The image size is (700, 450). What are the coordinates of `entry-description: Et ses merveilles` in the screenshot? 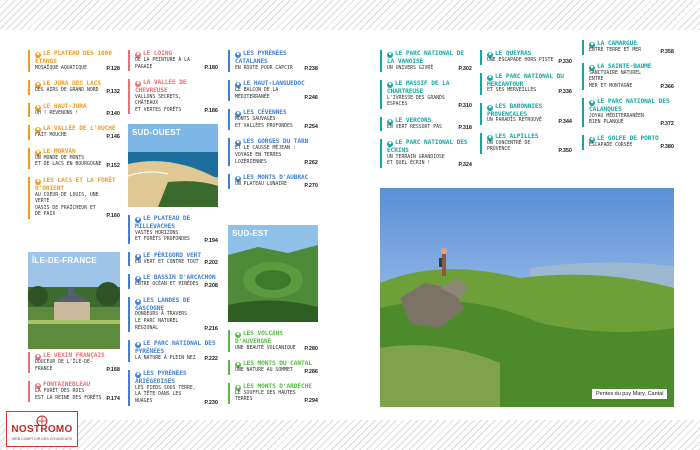 It's located at (512, 91).